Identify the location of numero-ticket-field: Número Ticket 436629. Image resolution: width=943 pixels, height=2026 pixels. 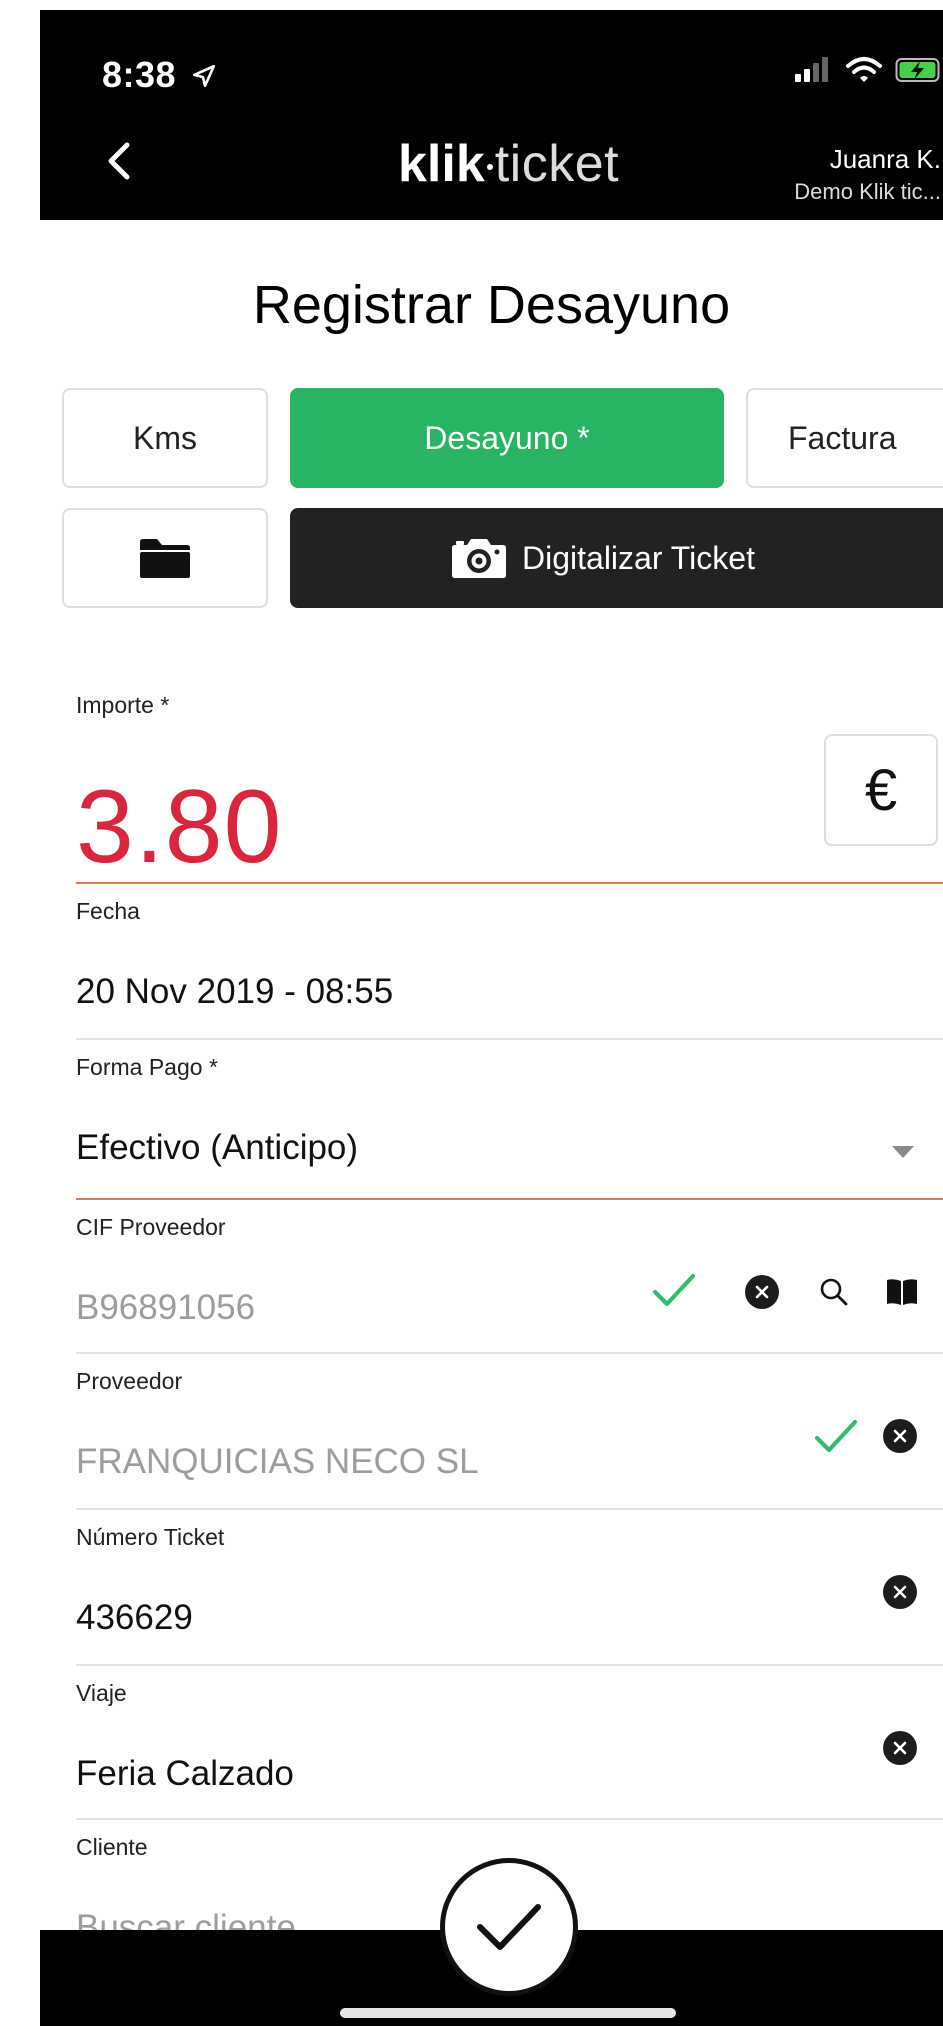
(509, 1588).